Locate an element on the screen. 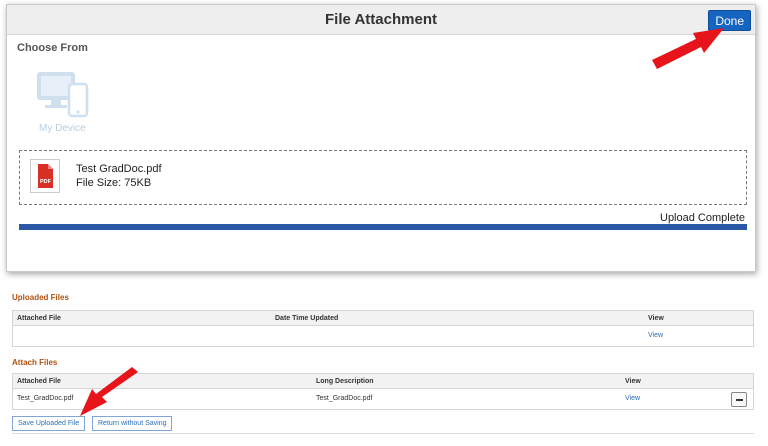 This screenshot has width=768, height=446. modal-title: File Attachment is located at coordinates (381, 19).